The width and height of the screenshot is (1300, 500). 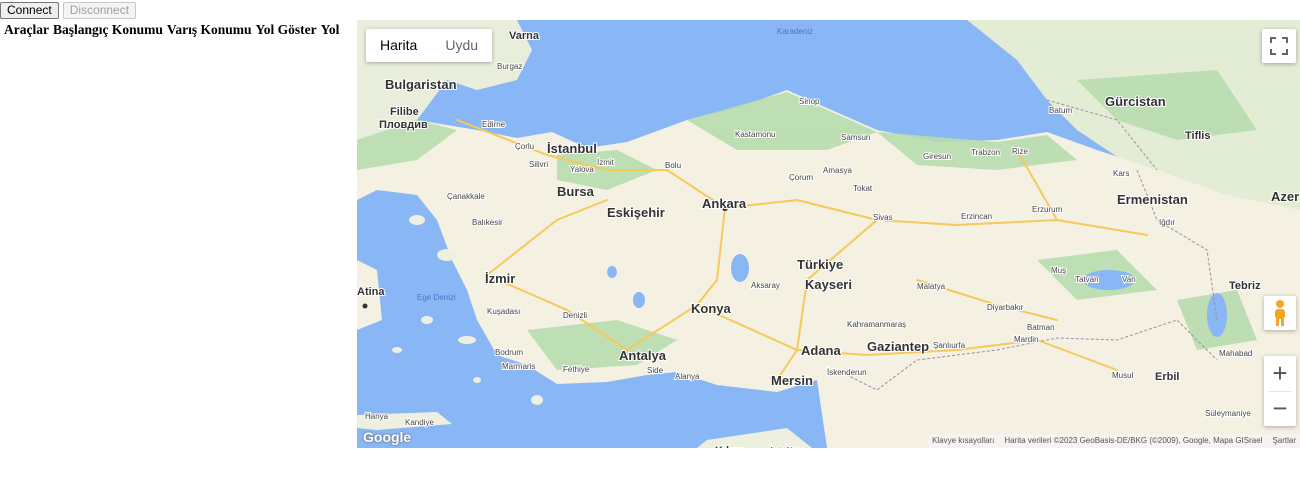 I want to click on city-label: Tokat, so click(x=863, y=188).